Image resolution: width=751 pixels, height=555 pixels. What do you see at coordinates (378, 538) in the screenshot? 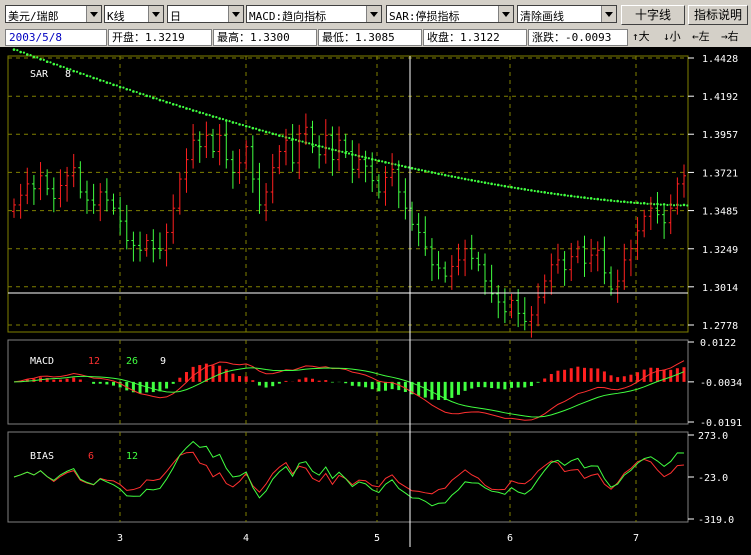
I see `x-axis: 3 4 5 6 7` at bounding box center [378, 538].